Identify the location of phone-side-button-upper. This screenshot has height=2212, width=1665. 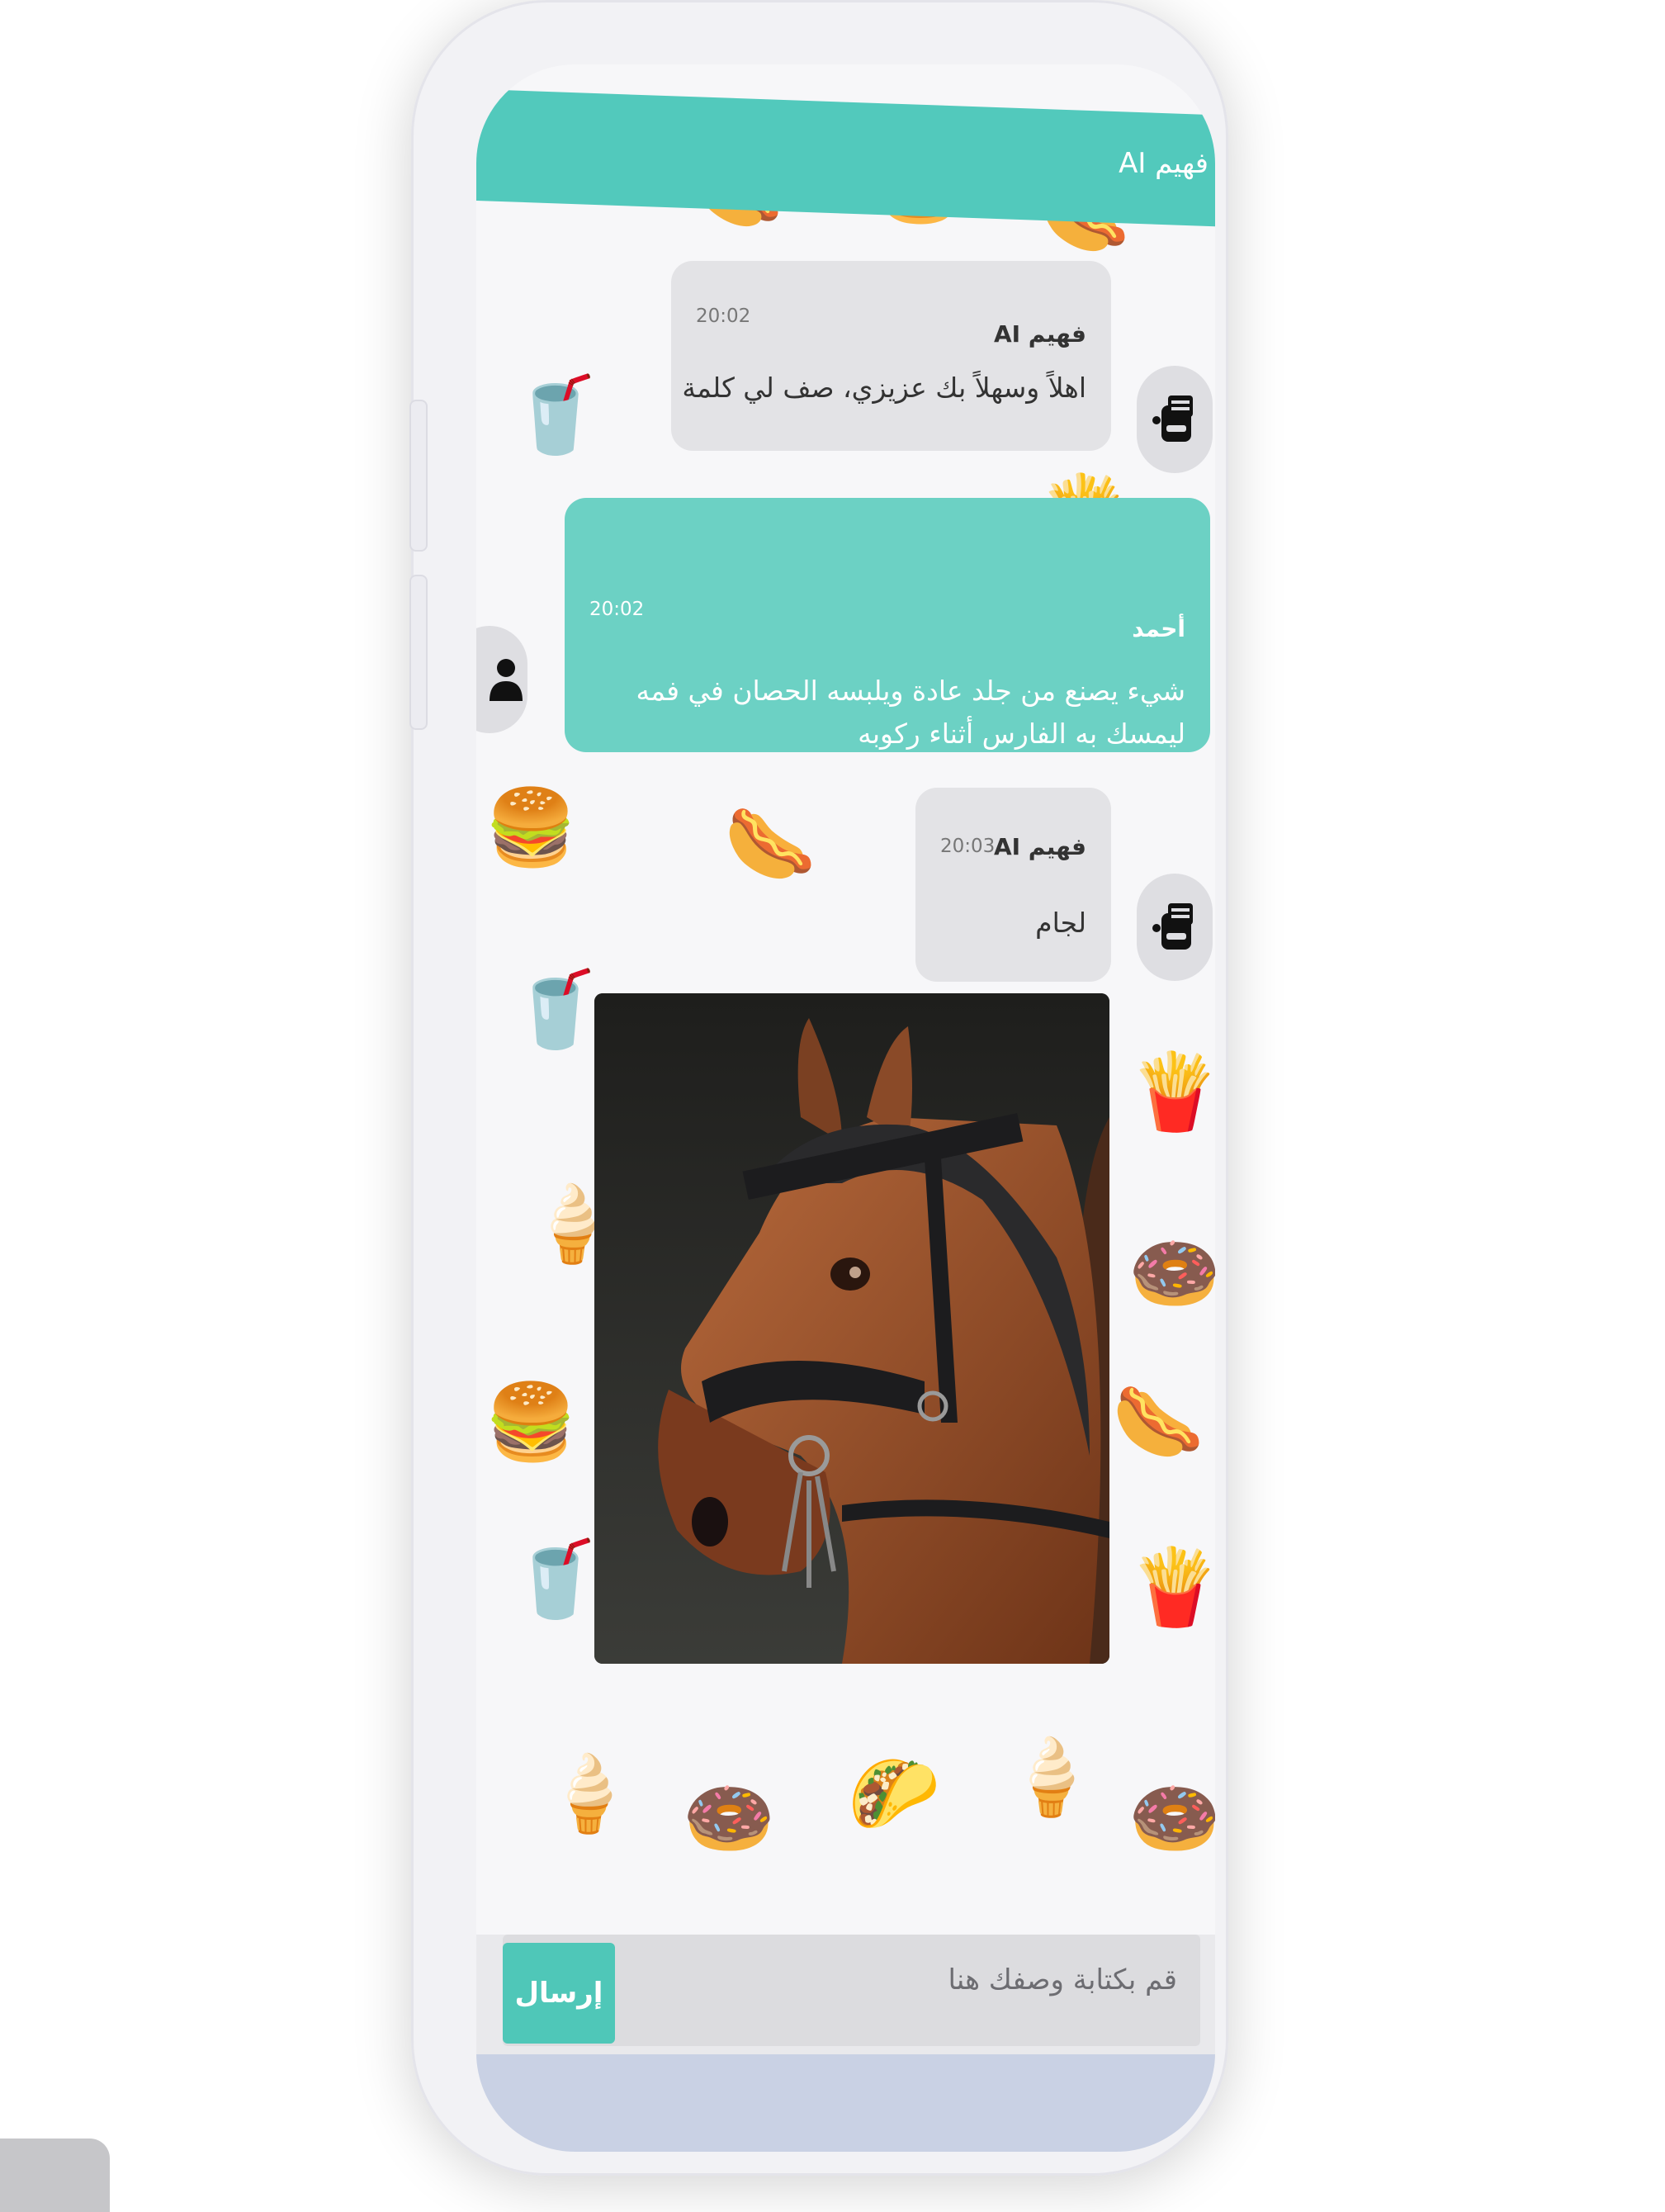
(418, 476).